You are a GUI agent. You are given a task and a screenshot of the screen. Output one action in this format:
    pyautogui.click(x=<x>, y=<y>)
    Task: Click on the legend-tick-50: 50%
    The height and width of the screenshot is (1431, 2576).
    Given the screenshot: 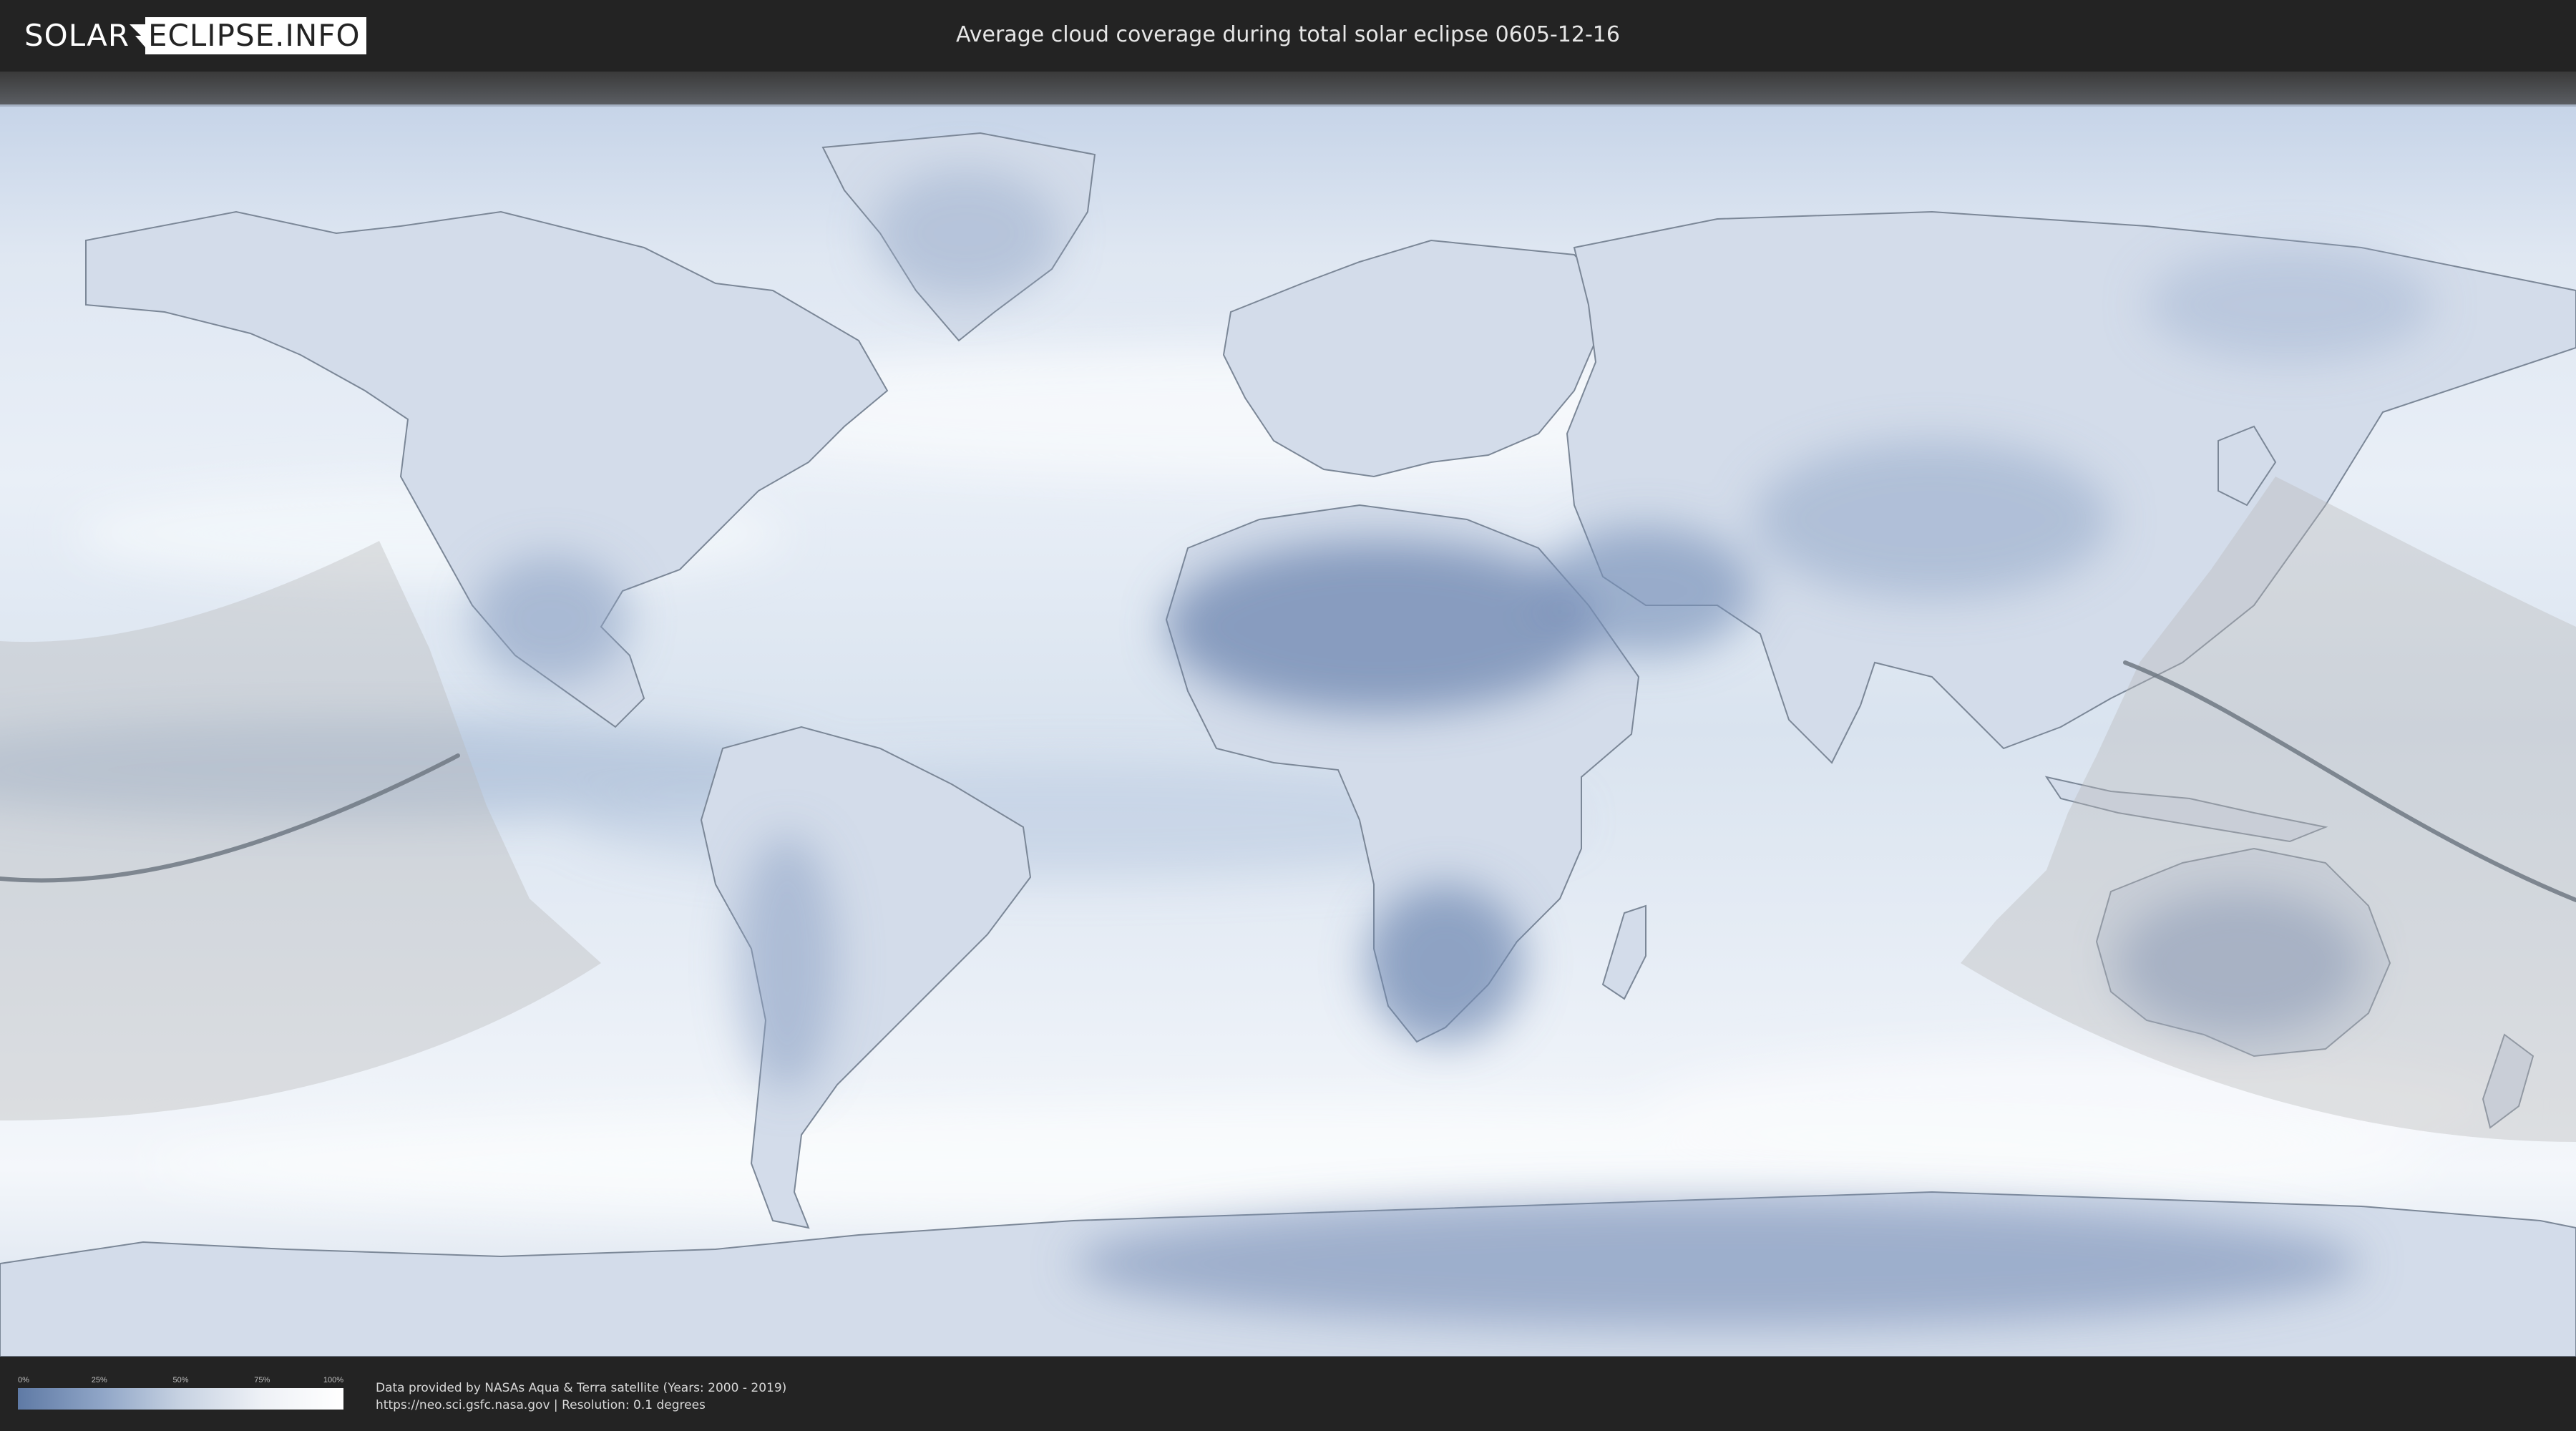 What is the action you would take?
    pyautogui.click(x=180, y=1380)
    